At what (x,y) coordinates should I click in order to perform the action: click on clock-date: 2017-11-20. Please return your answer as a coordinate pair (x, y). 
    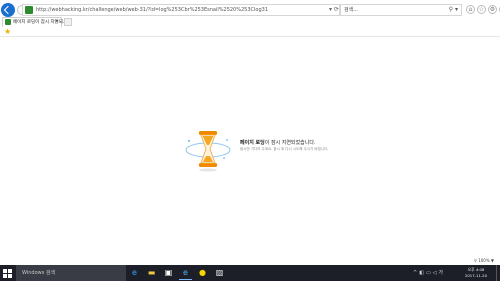
    Looking at the image, I should click on (476, 275).